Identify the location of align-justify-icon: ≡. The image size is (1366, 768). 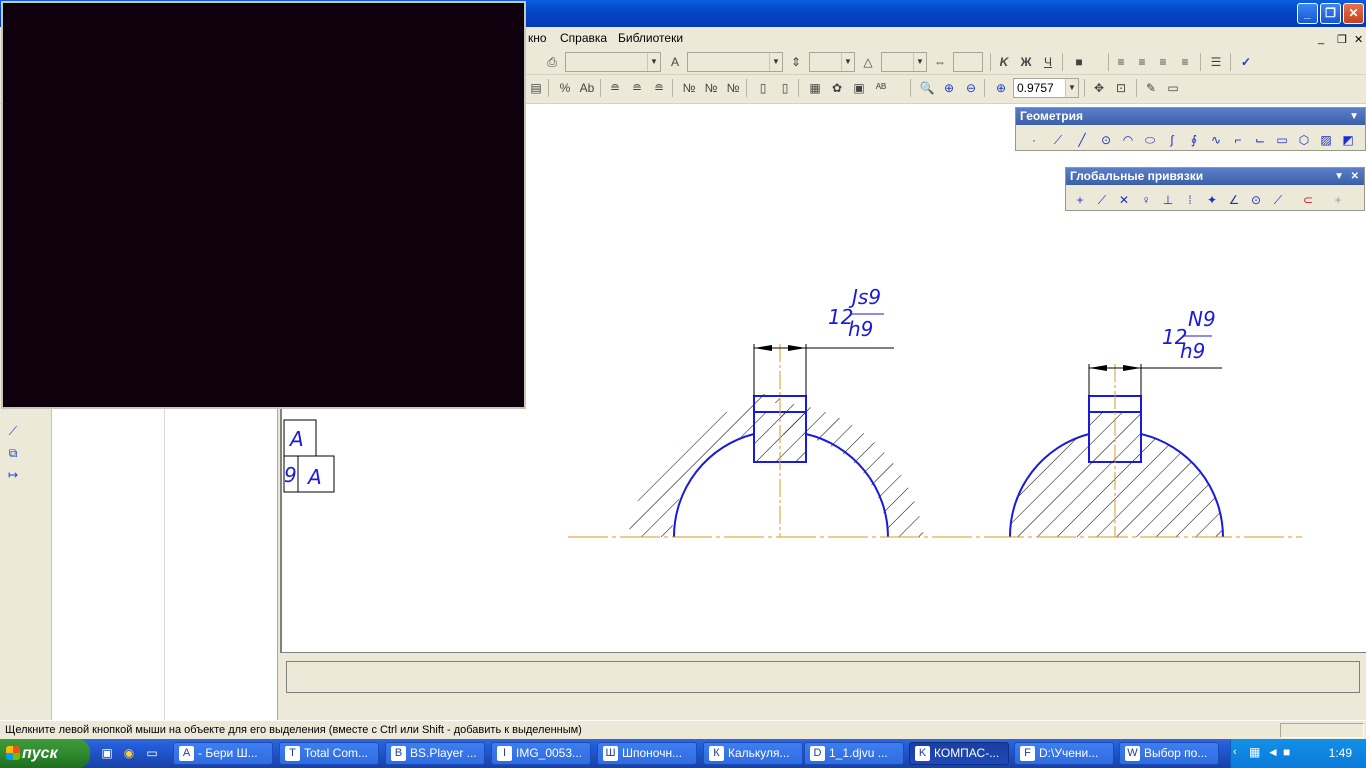
(1185, 62).